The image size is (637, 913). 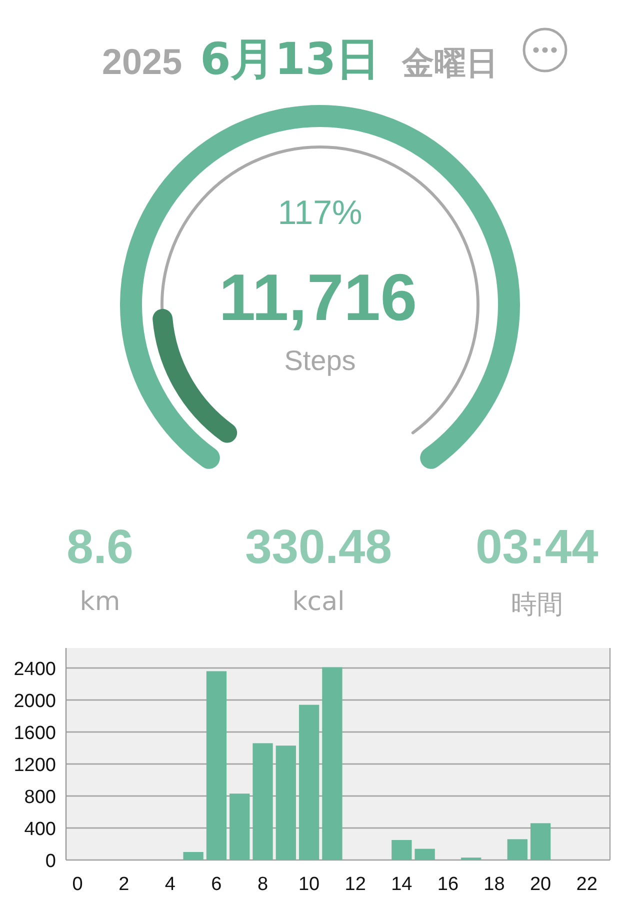 What do you see at coordinates (537, 605) in the screenshot?
I see `stat-label: 時間` at bounding box center [537, 605].